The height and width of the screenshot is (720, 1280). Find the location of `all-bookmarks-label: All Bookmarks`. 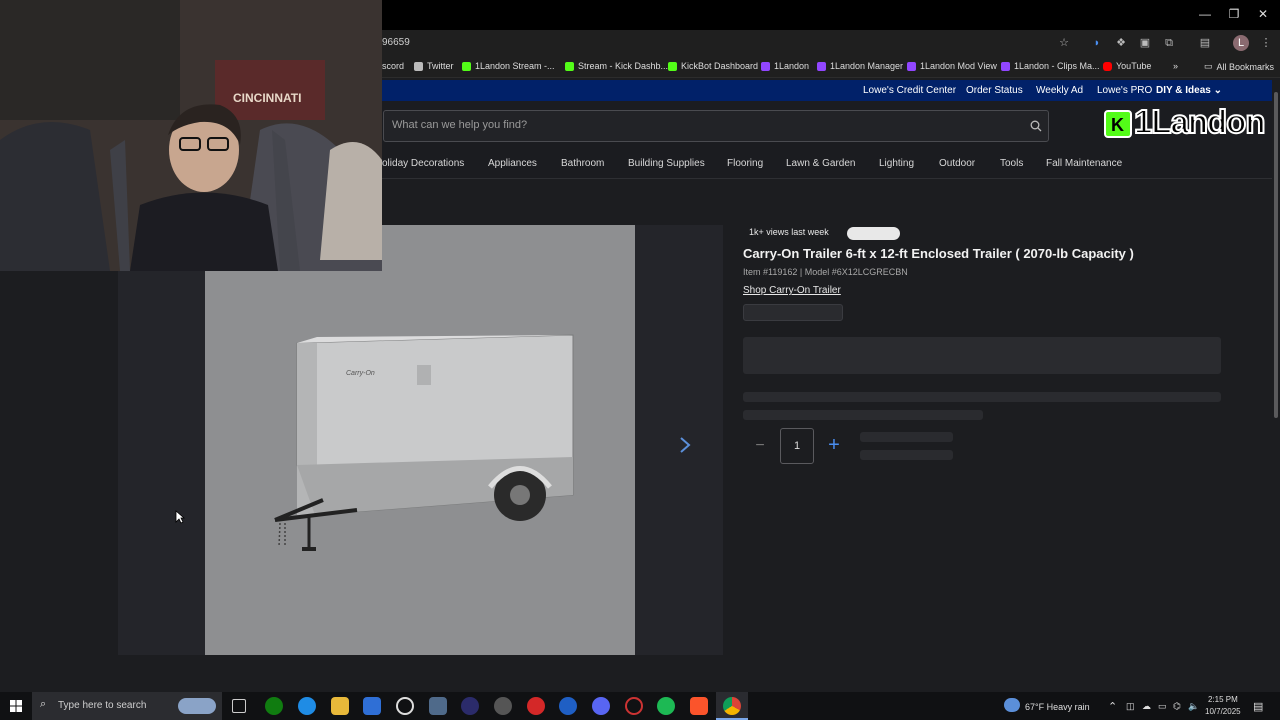

all-bookmarks-label: All Bookmarks is located at coordinates (1245, 66).